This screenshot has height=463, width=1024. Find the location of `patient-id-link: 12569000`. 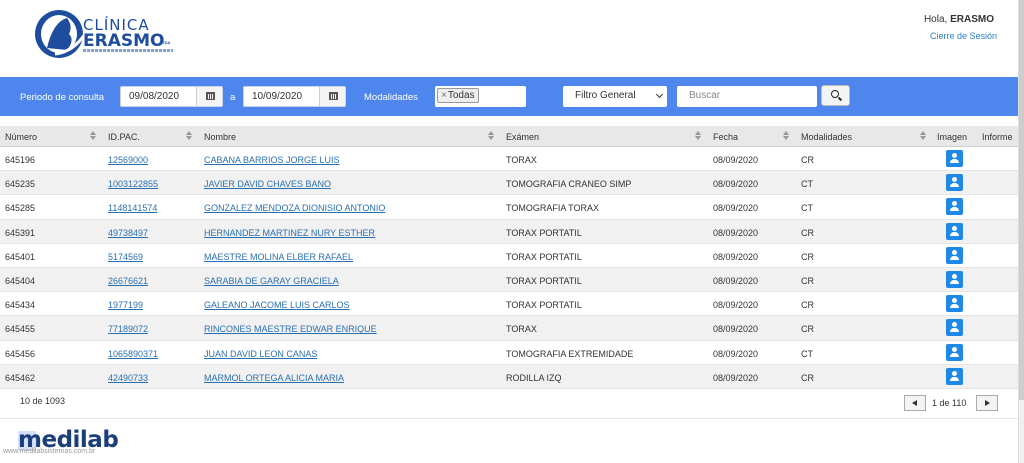

patient-id-link: 12569000 is located at coordinates (128, 160).